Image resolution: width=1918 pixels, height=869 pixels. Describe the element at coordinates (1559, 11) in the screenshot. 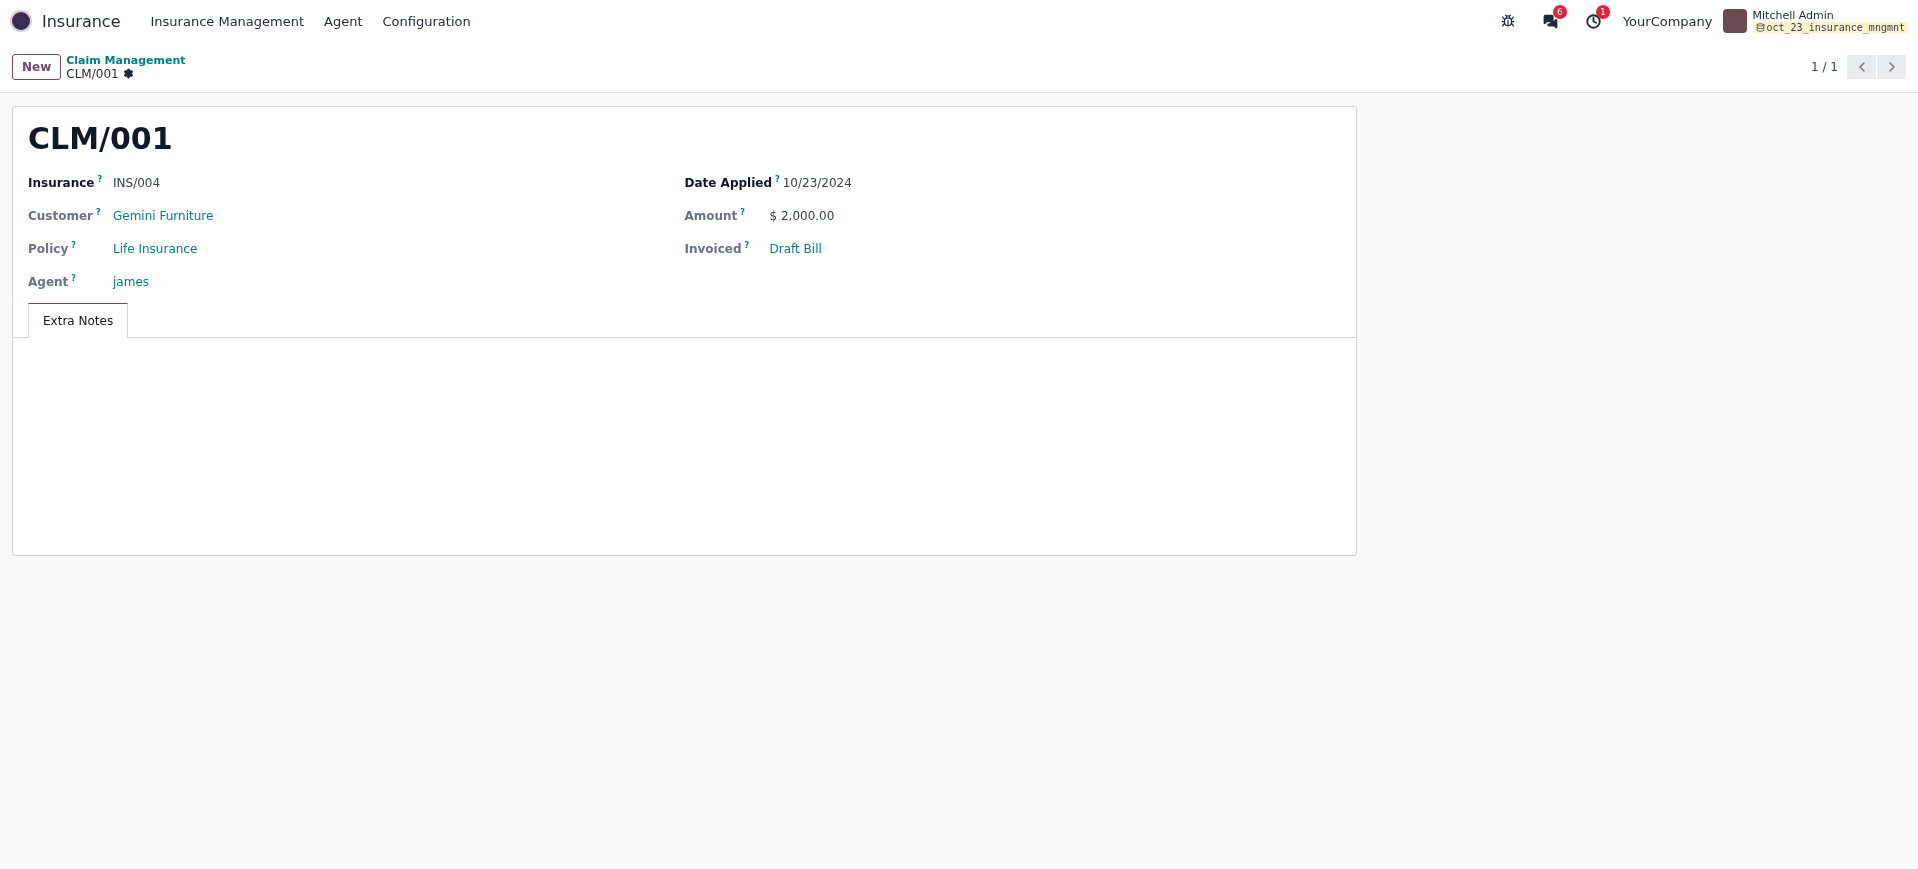

I see `message-count: 6` at that location.